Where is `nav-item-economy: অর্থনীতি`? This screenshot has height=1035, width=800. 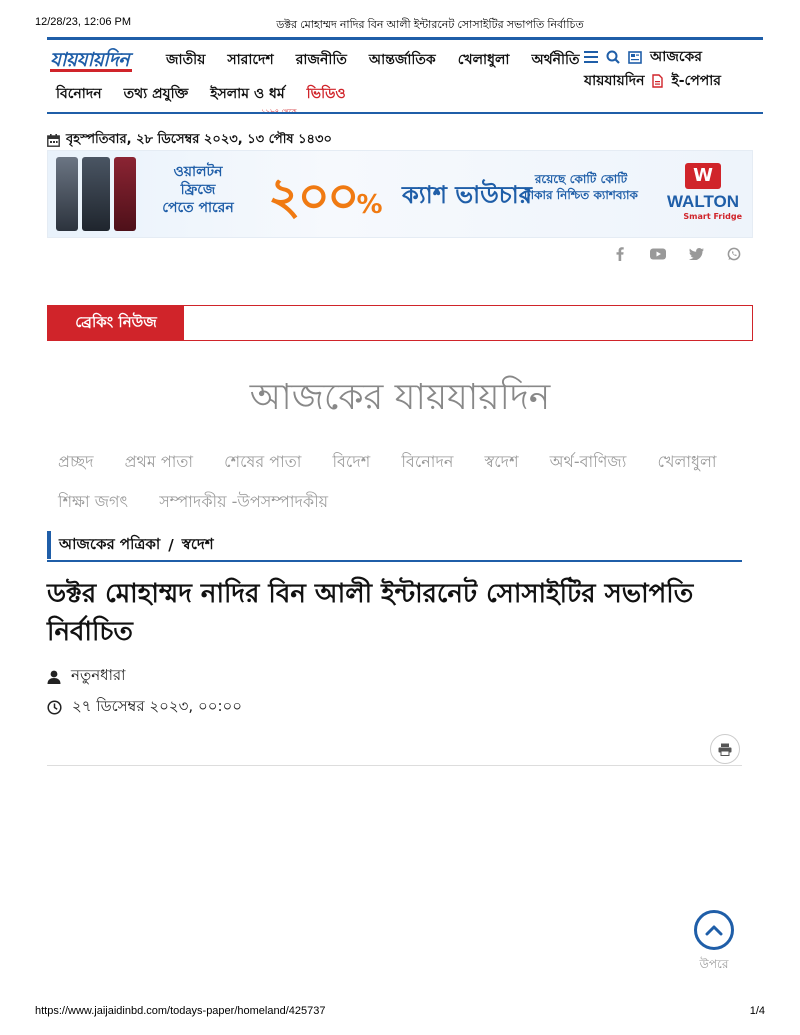 nav-item-economy: অর্থনীতি is located at coordinates (555, 60).